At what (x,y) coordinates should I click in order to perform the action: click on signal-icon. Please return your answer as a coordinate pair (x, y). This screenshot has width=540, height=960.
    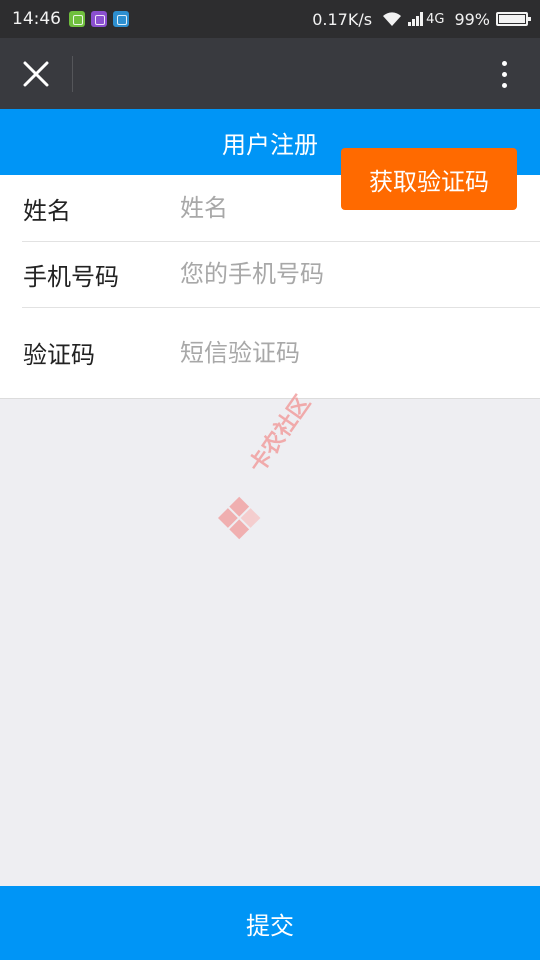
    Looking at the image, I should click on (416, 19).